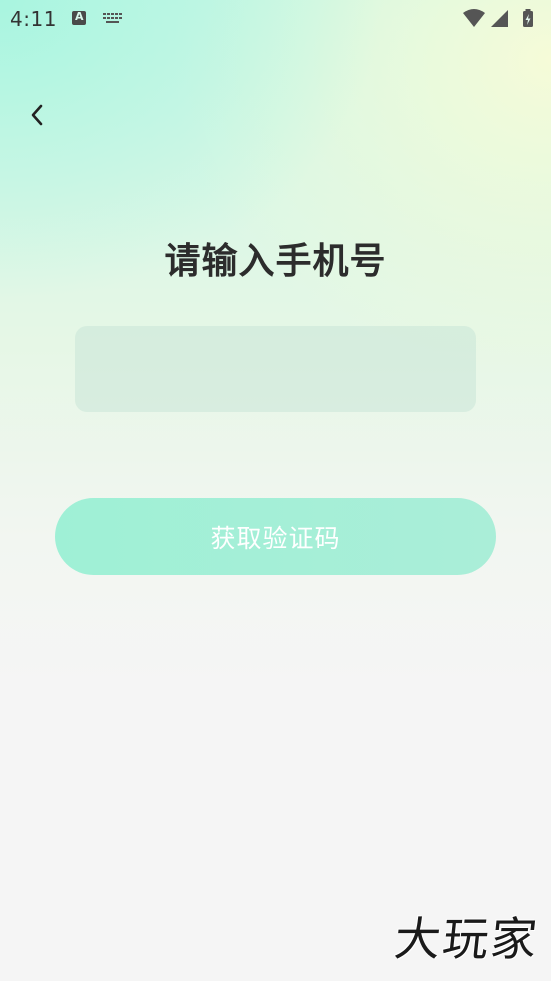  I want to click on wifi-icon, so click(474, 18).